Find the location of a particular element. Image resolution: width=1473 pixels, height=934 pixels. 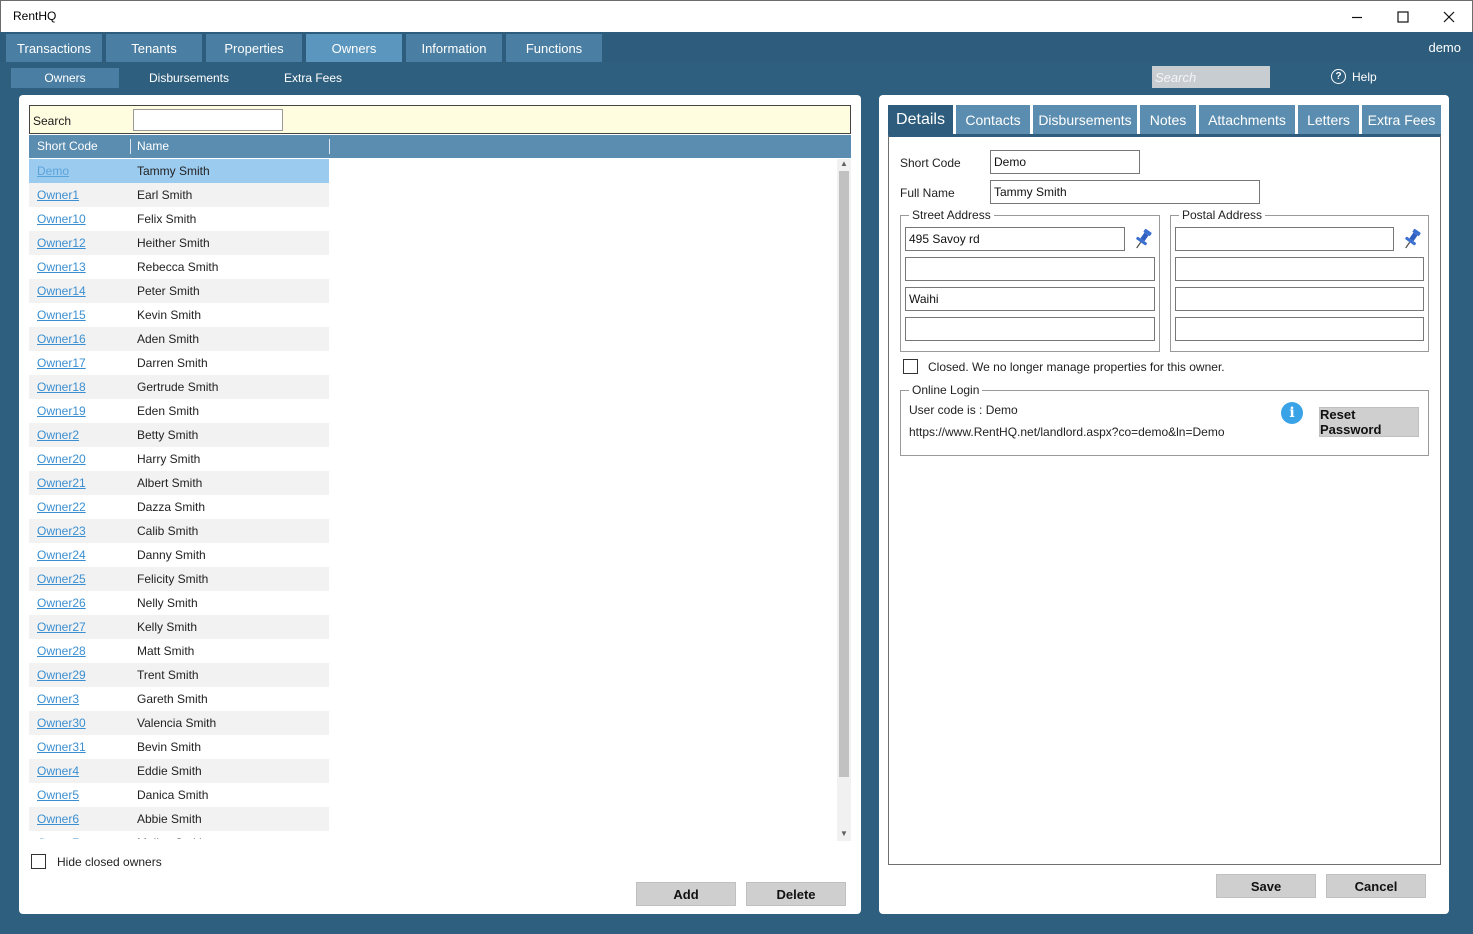

owner-code-link: Owner10 is located at coordinates (61, 219).